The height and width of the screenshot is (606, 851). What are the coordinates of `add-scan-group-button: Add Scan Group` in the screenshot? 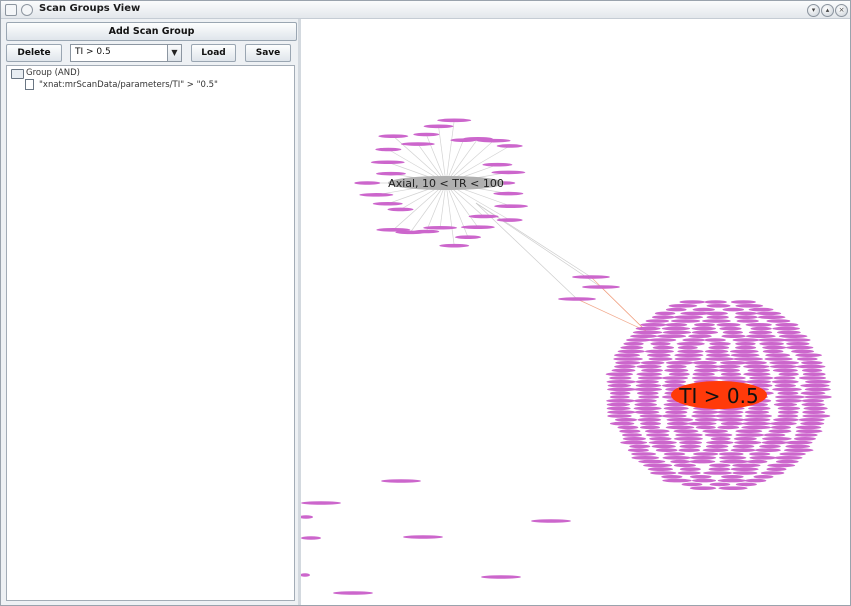 It's located at (151, 31).